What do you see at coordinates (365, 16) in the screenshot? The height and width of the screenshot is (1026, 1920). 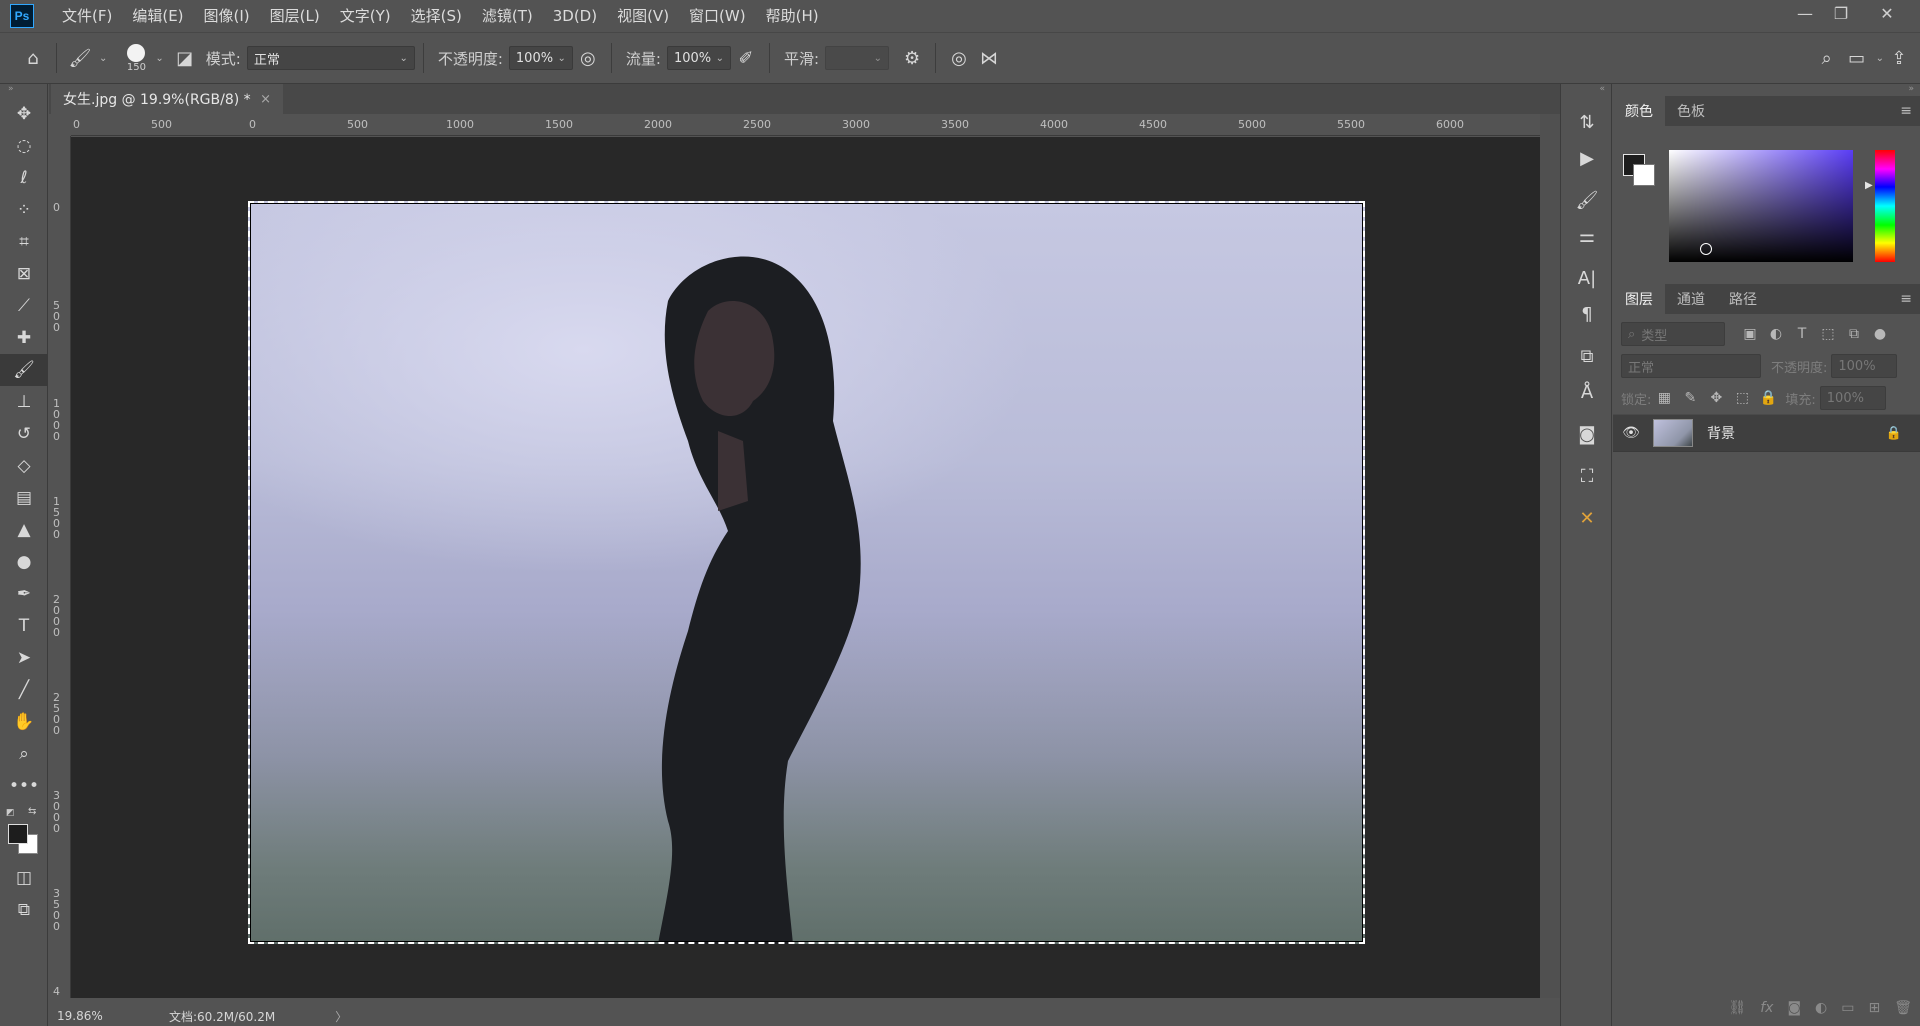 I see `menu-type: 文字(Y)` at bounding box center [365, 16].